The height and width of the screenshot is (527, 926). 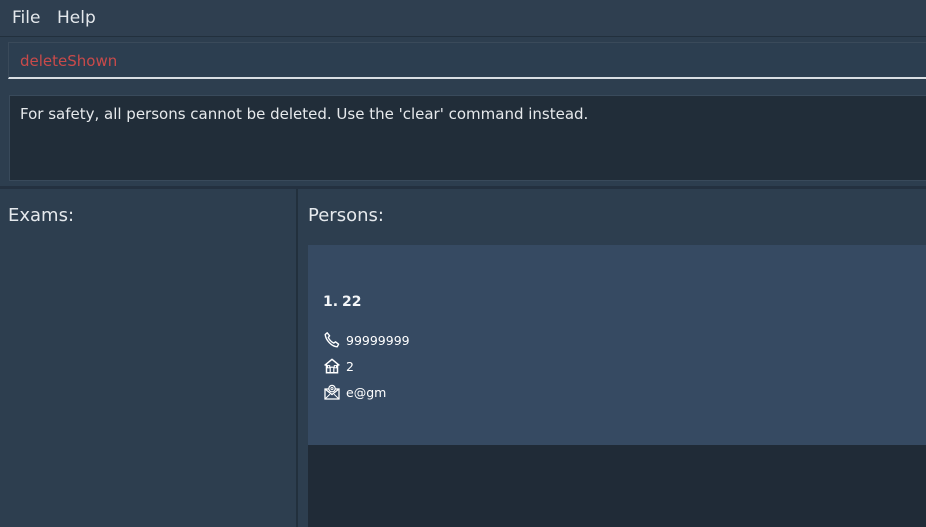 I want to click on command-box: deleteShown, so click(x=467, y=60).